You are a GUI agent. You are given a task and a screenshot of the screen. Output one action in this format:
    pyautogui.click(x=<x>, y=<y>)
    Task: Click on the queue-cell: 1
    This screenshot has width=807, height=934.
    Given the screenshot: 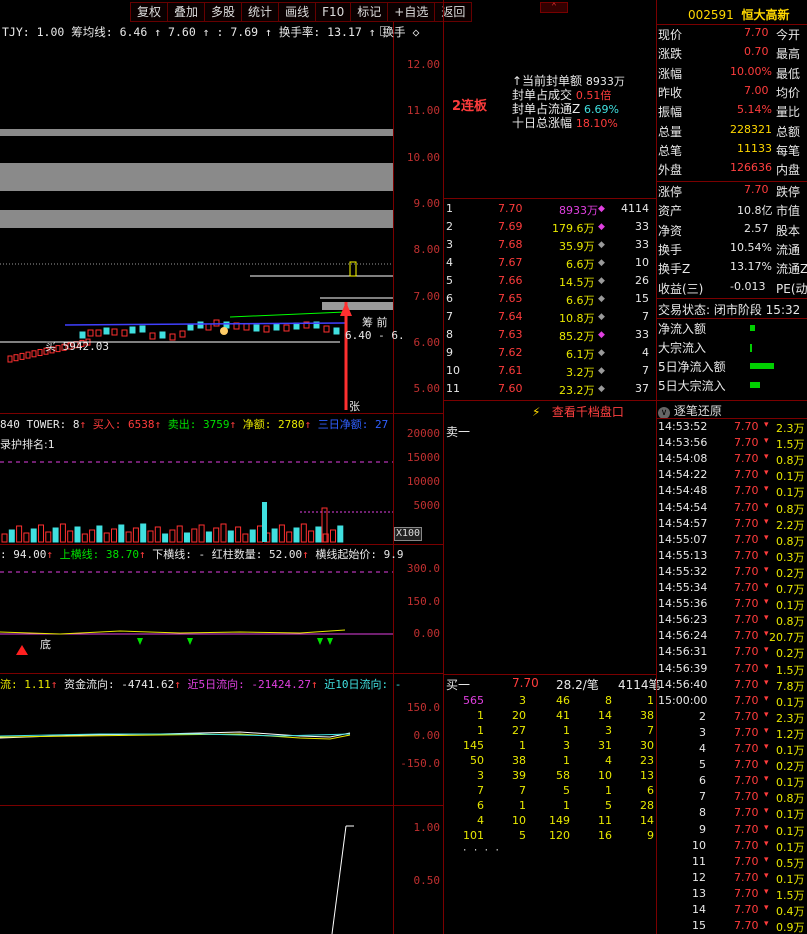 What is the action you would take?
    pyautogui.click(x=566, y=760)
    